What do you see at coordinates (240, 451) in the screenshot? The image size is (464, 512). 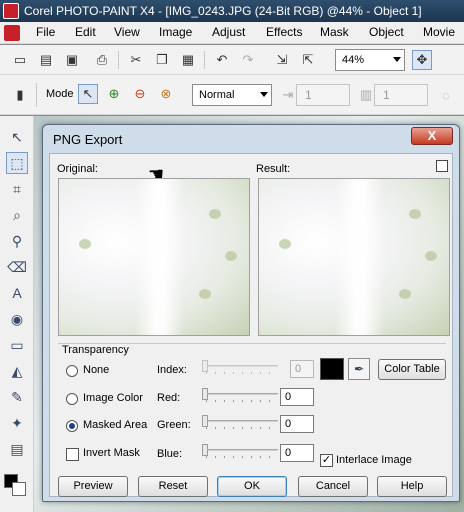 I see `blue-slider` at bounding box center [240, 451].